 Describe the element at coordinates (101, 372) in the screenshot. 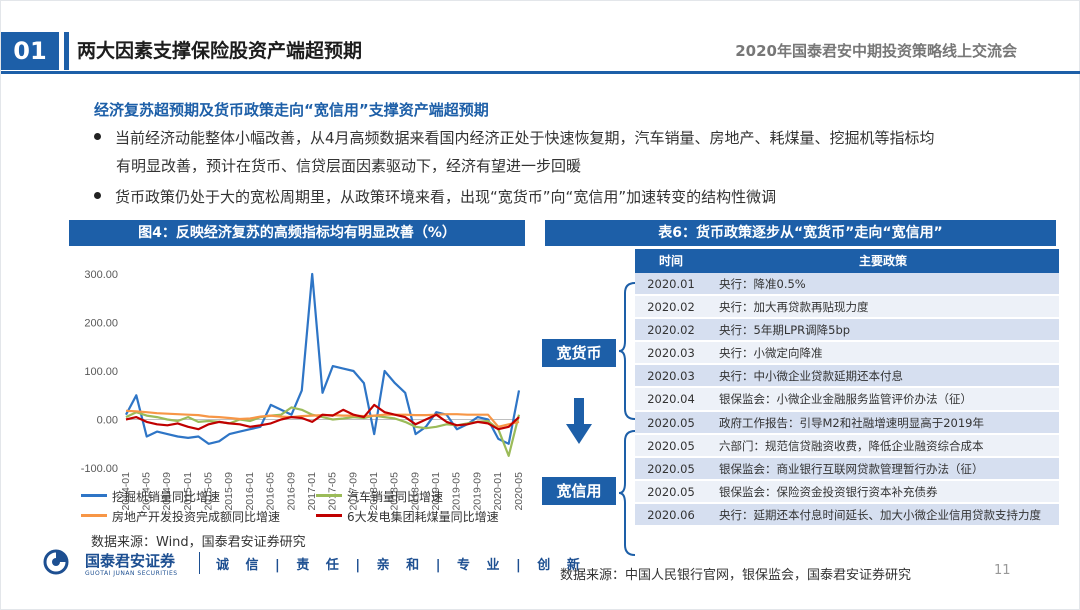

I see `y-tick-label: 100.00` at that location.